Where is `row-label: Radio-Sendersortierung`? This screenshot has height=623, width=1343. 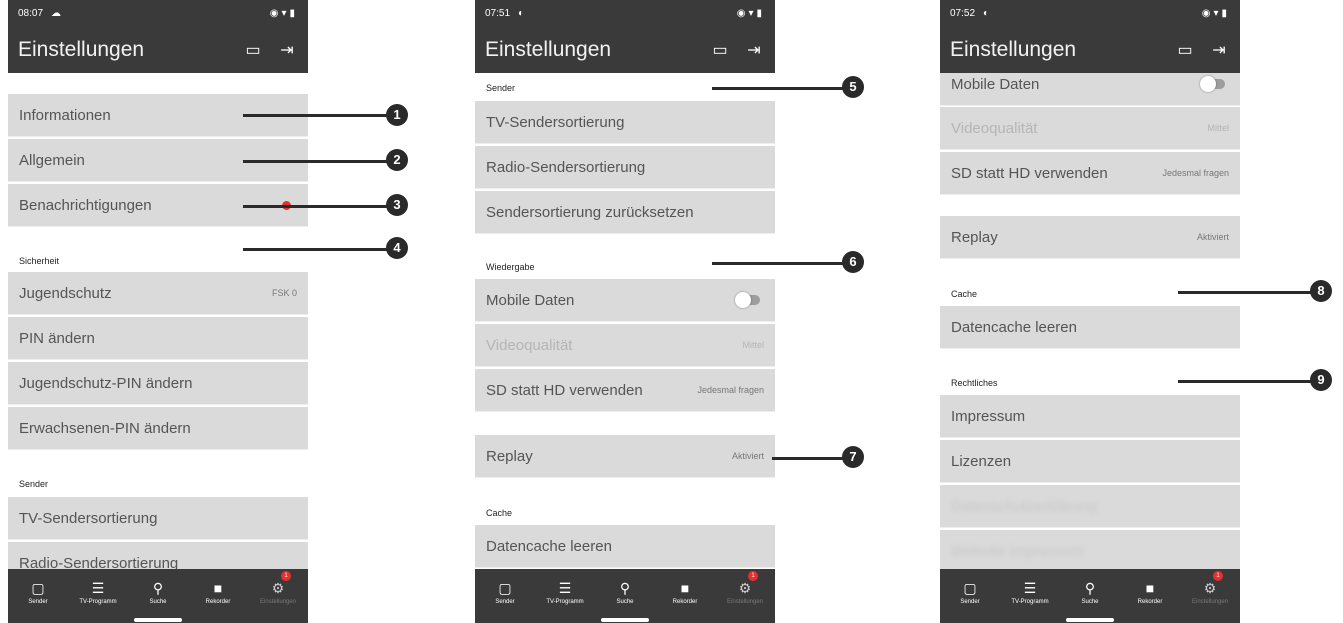
row-label: Radio-Sendersortierung is located at coordinates (99, 562).